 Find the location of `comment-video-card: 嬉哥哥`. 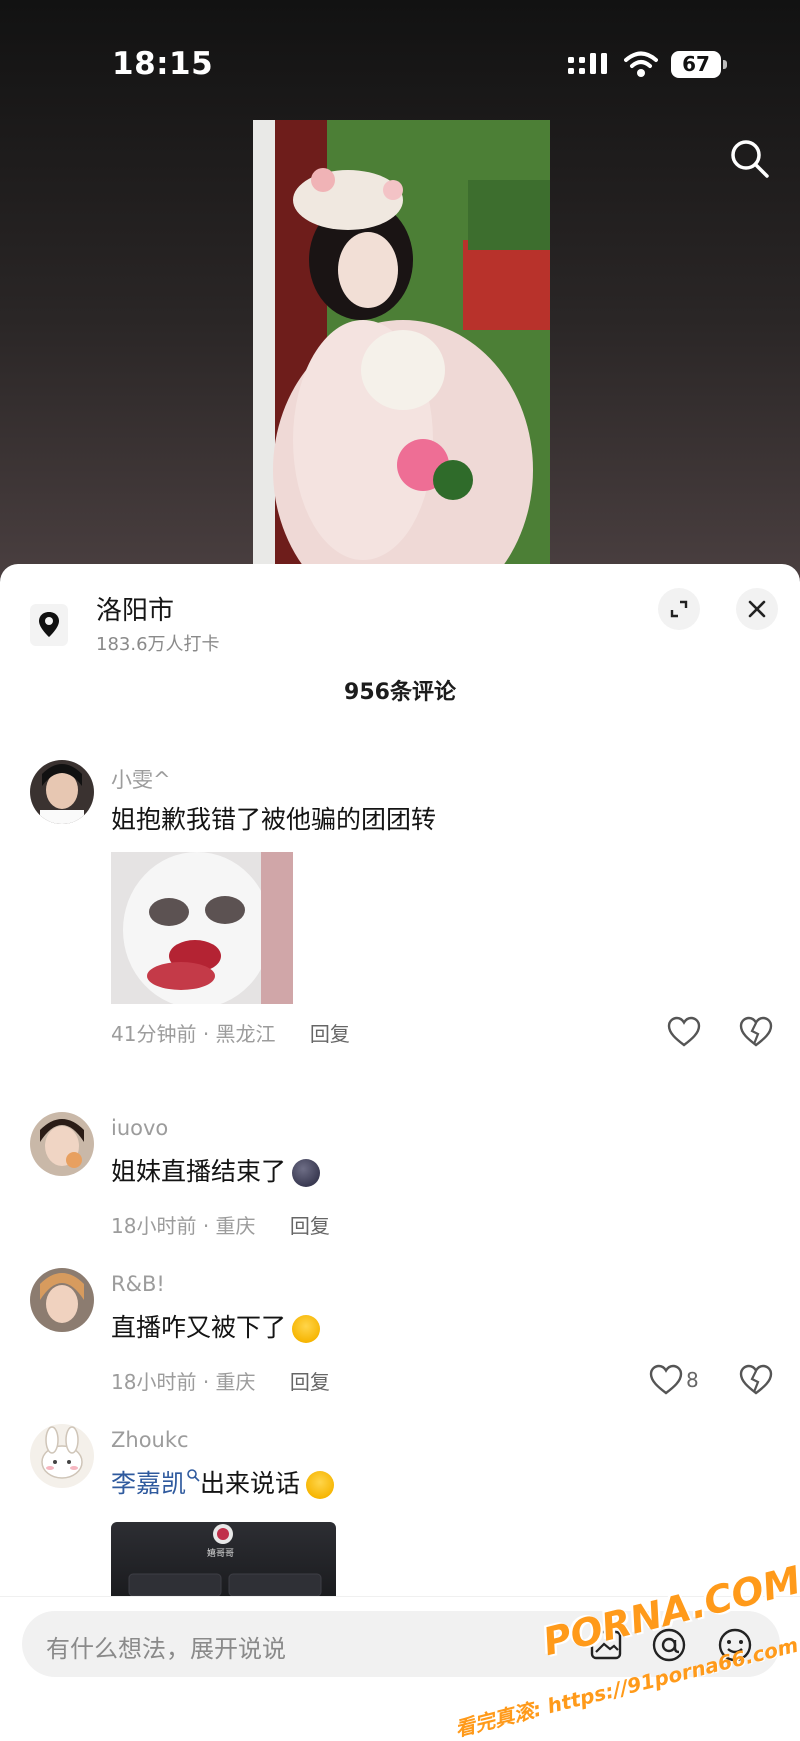

comment-video-card: 嬉哥哥 is located at coordinates (223, 1564).